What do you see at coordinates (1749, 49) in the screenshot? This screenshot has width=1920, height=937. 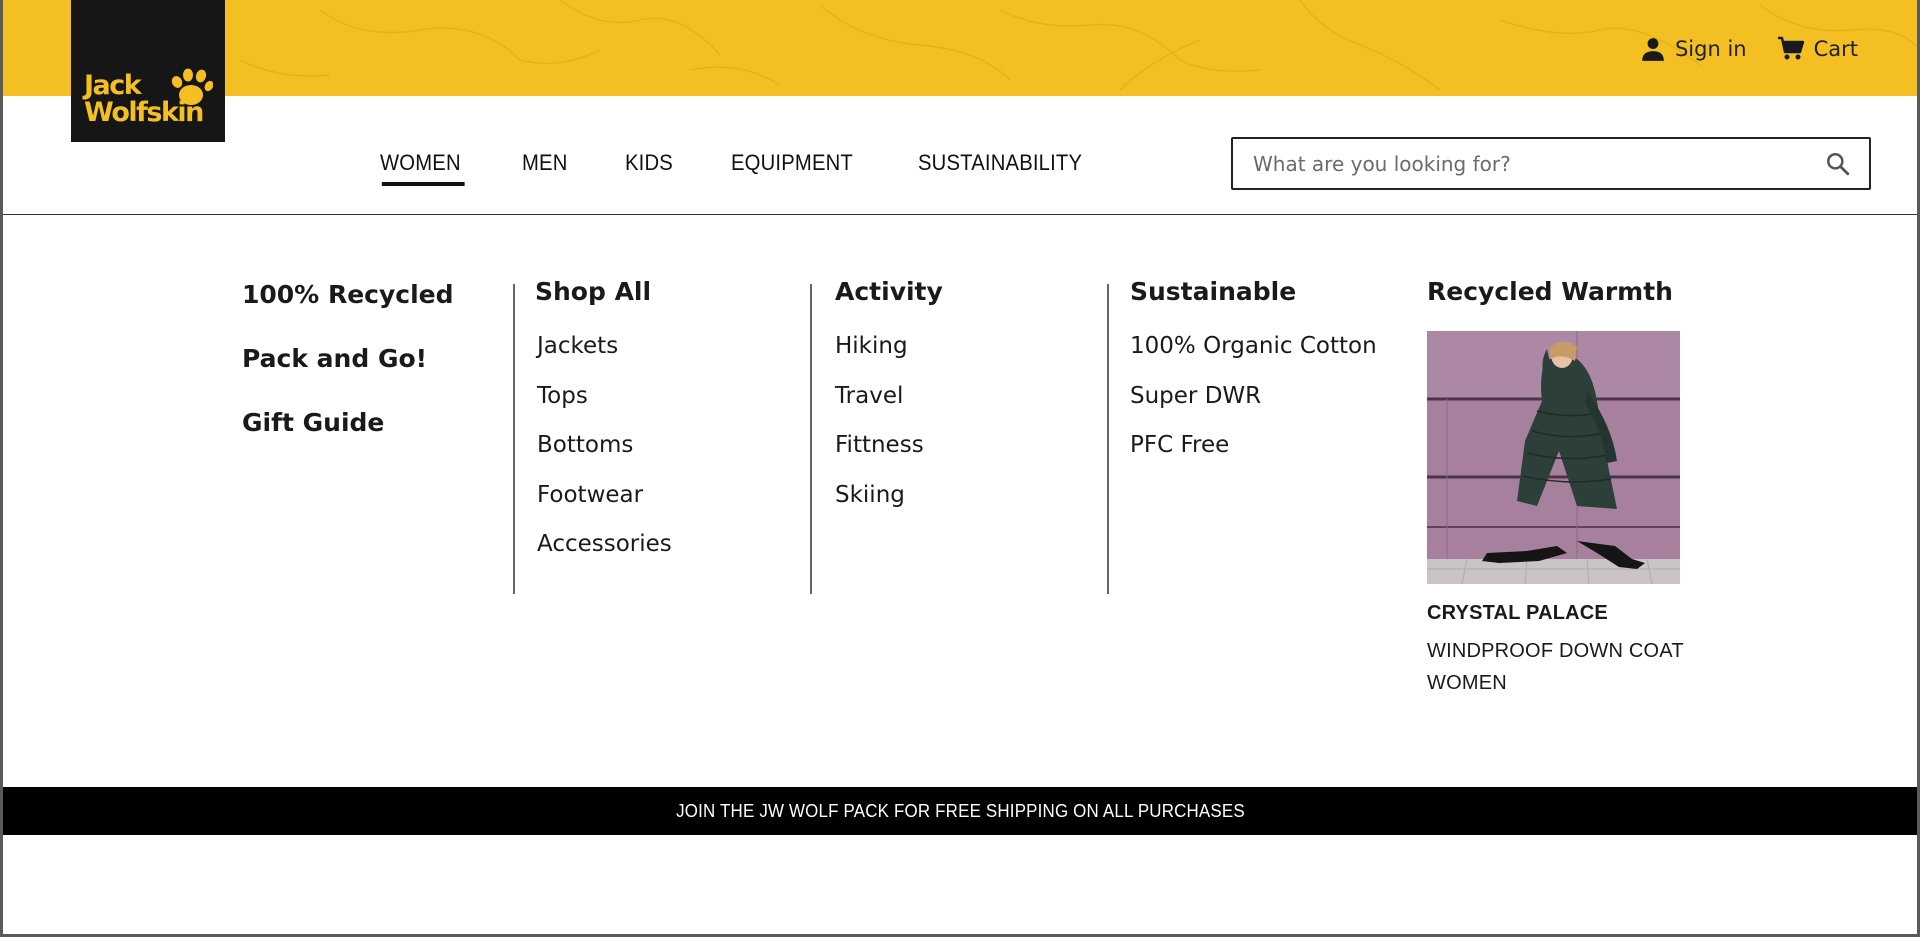 I see `account-actions: Sign in Cart` at bounding box center [1749, 49].